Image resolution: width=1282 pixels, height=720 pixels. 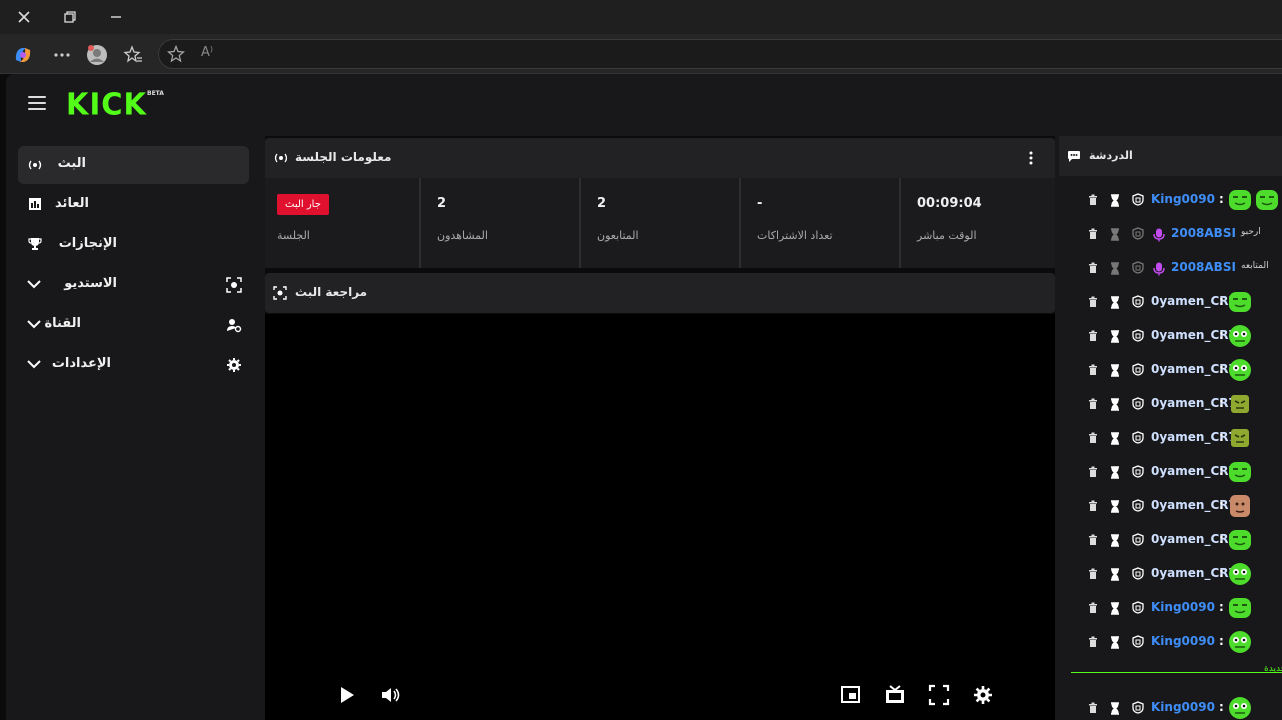 I want to click on settings-gear-icon, so click(x=983, y=695).